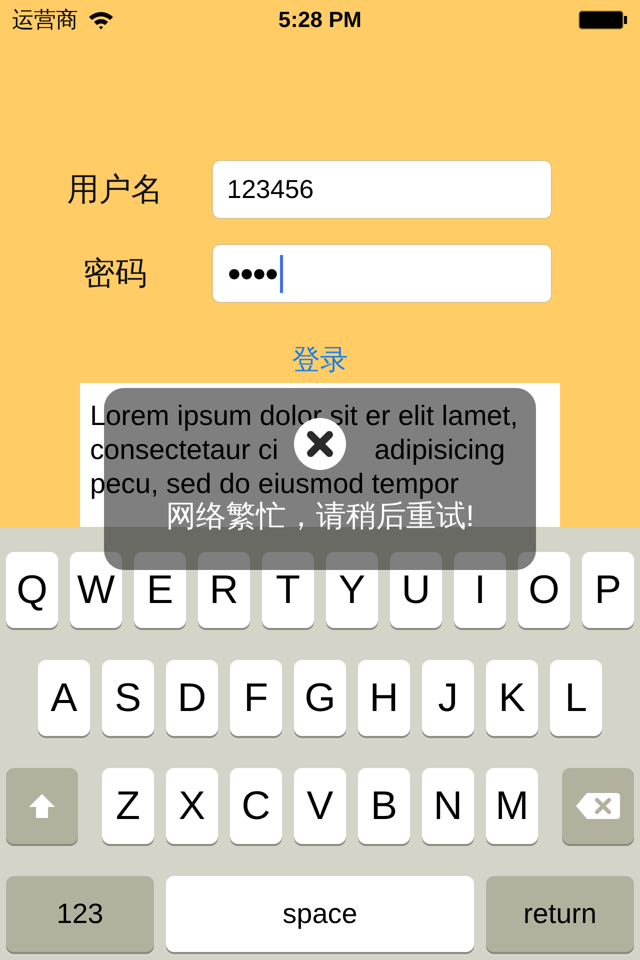 The height and width of the screenshot is (960, 640). I want to click on battery-icon, so click(603, 20).